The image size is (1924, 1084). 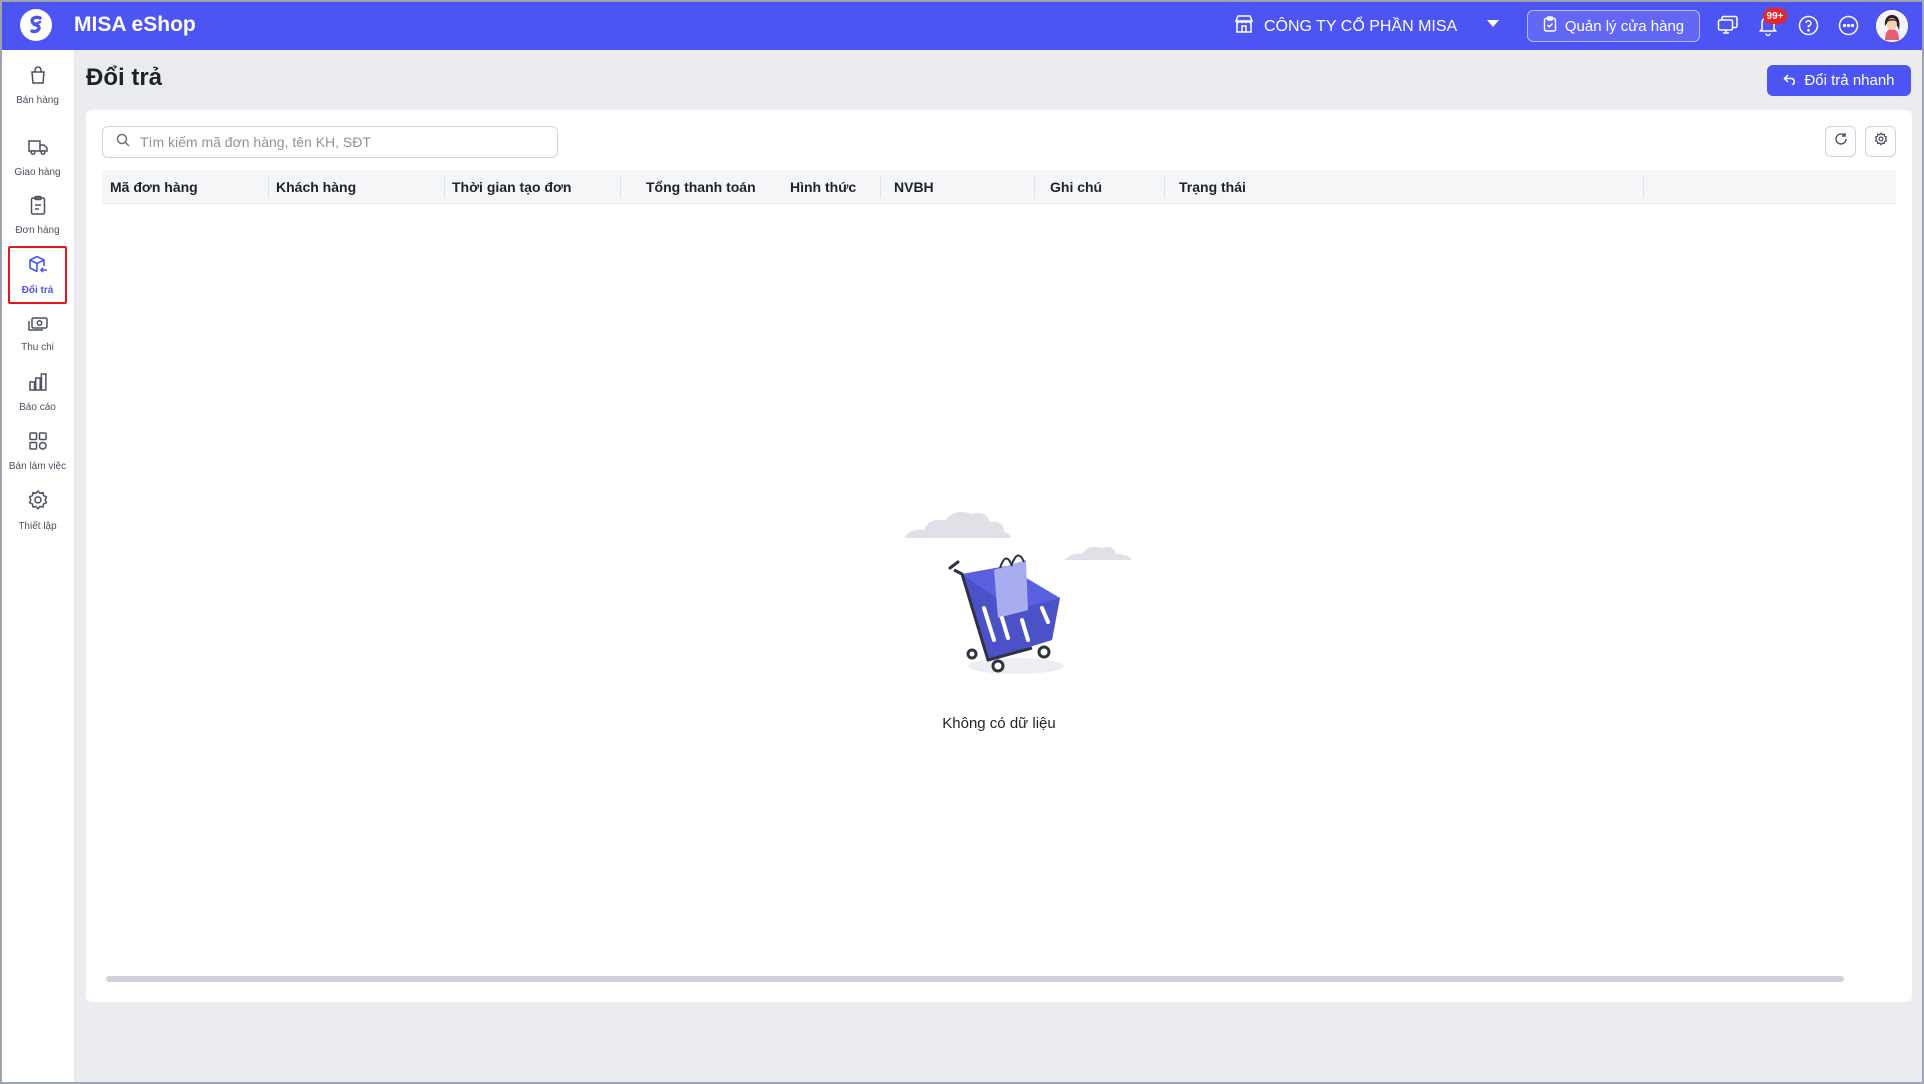 I want to click on sidebar-item-ban-lam-viec: Bàn làm việc, so click(x=37, y=451).